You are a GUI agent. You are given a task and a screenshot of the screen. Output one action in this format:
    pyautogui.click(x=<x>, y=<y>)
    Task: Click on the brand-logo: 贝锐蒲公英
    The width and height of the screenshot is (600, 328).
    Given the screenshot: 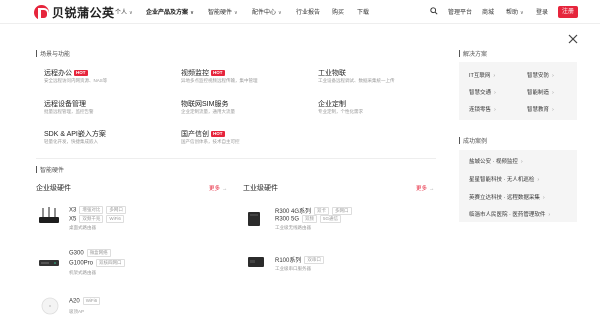 What is the action you would take?
    pyautogui.click(x=74, y=12)
    